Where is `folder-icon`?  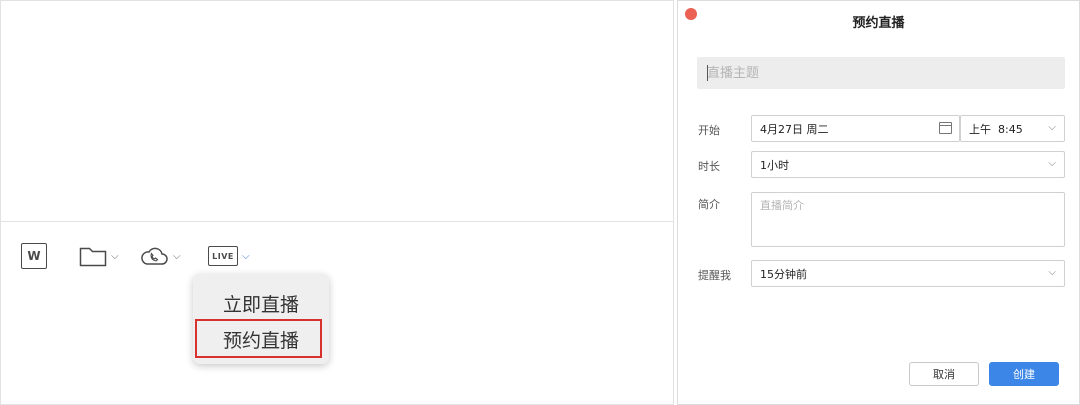
folder-icon is located at coordinates (93, 257).